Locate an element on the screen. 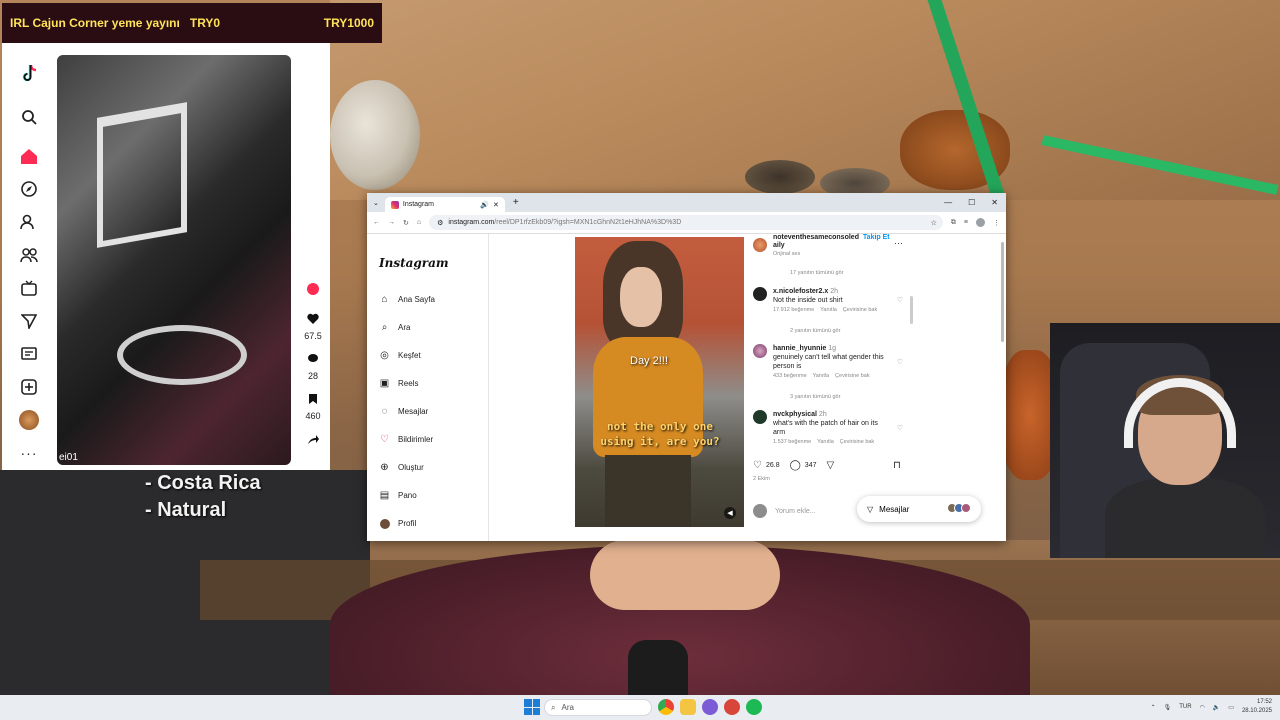 The height and width of the screenshot is (720, 1280). maximize-icon: ☐ is located at coordinates (971, 202).